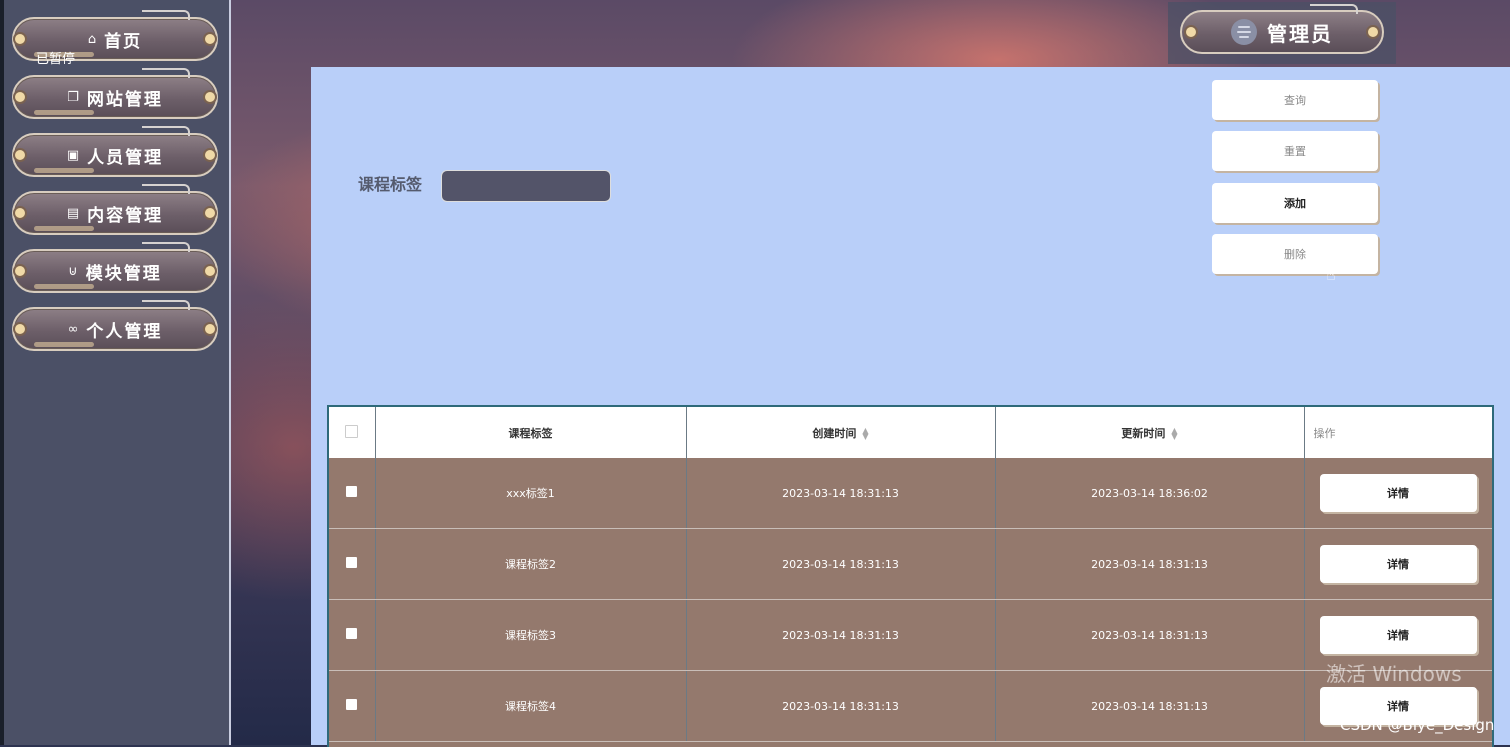  What do you see at coordinates (125, 157) in the screenshot?
I see `sidebar-item-label: 人员管理` at bounding box center [125, 157].